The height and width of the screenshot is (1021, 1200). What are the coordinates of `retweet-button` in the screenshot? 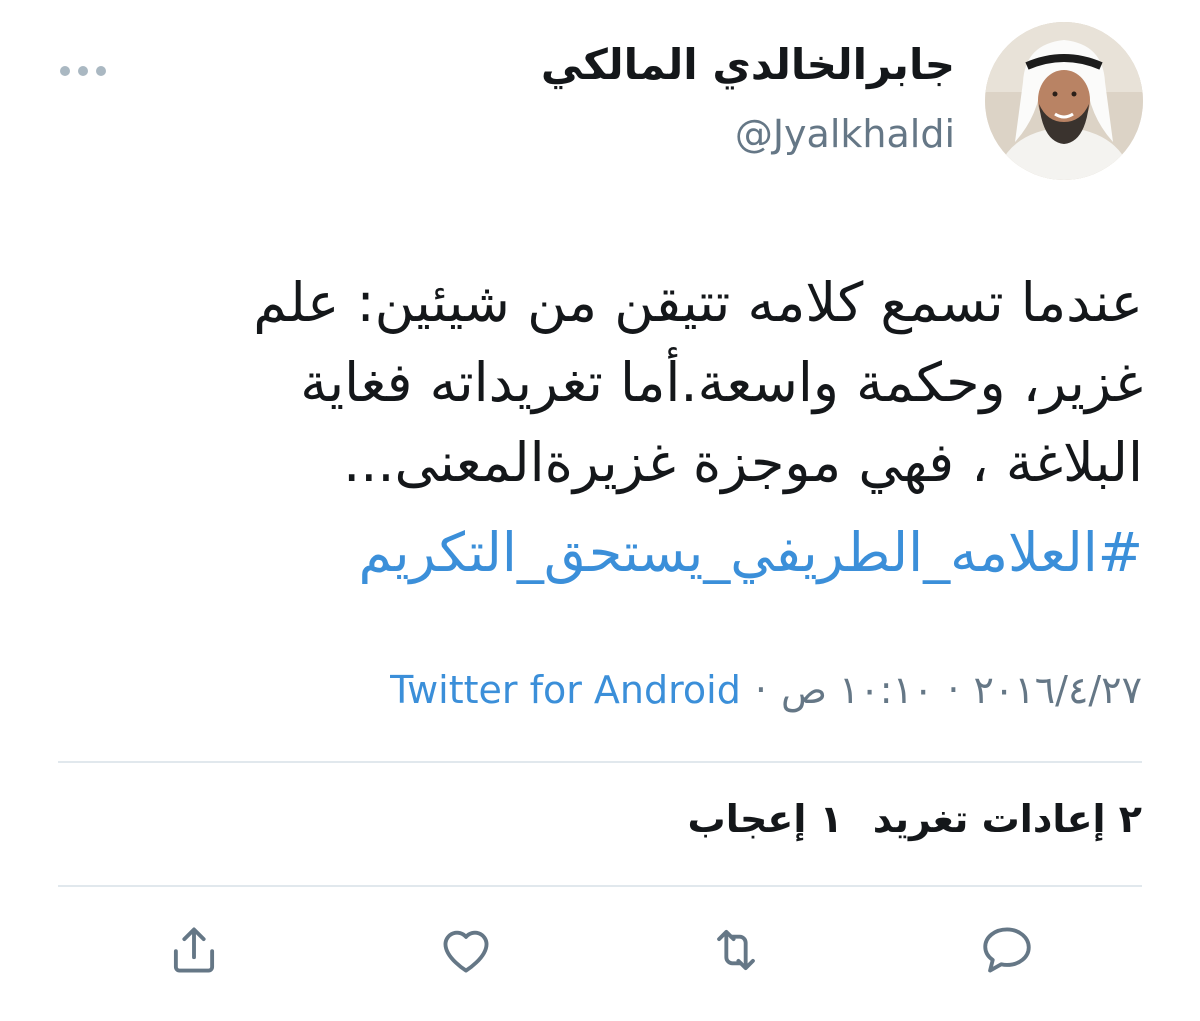 It's located at (736, 950).